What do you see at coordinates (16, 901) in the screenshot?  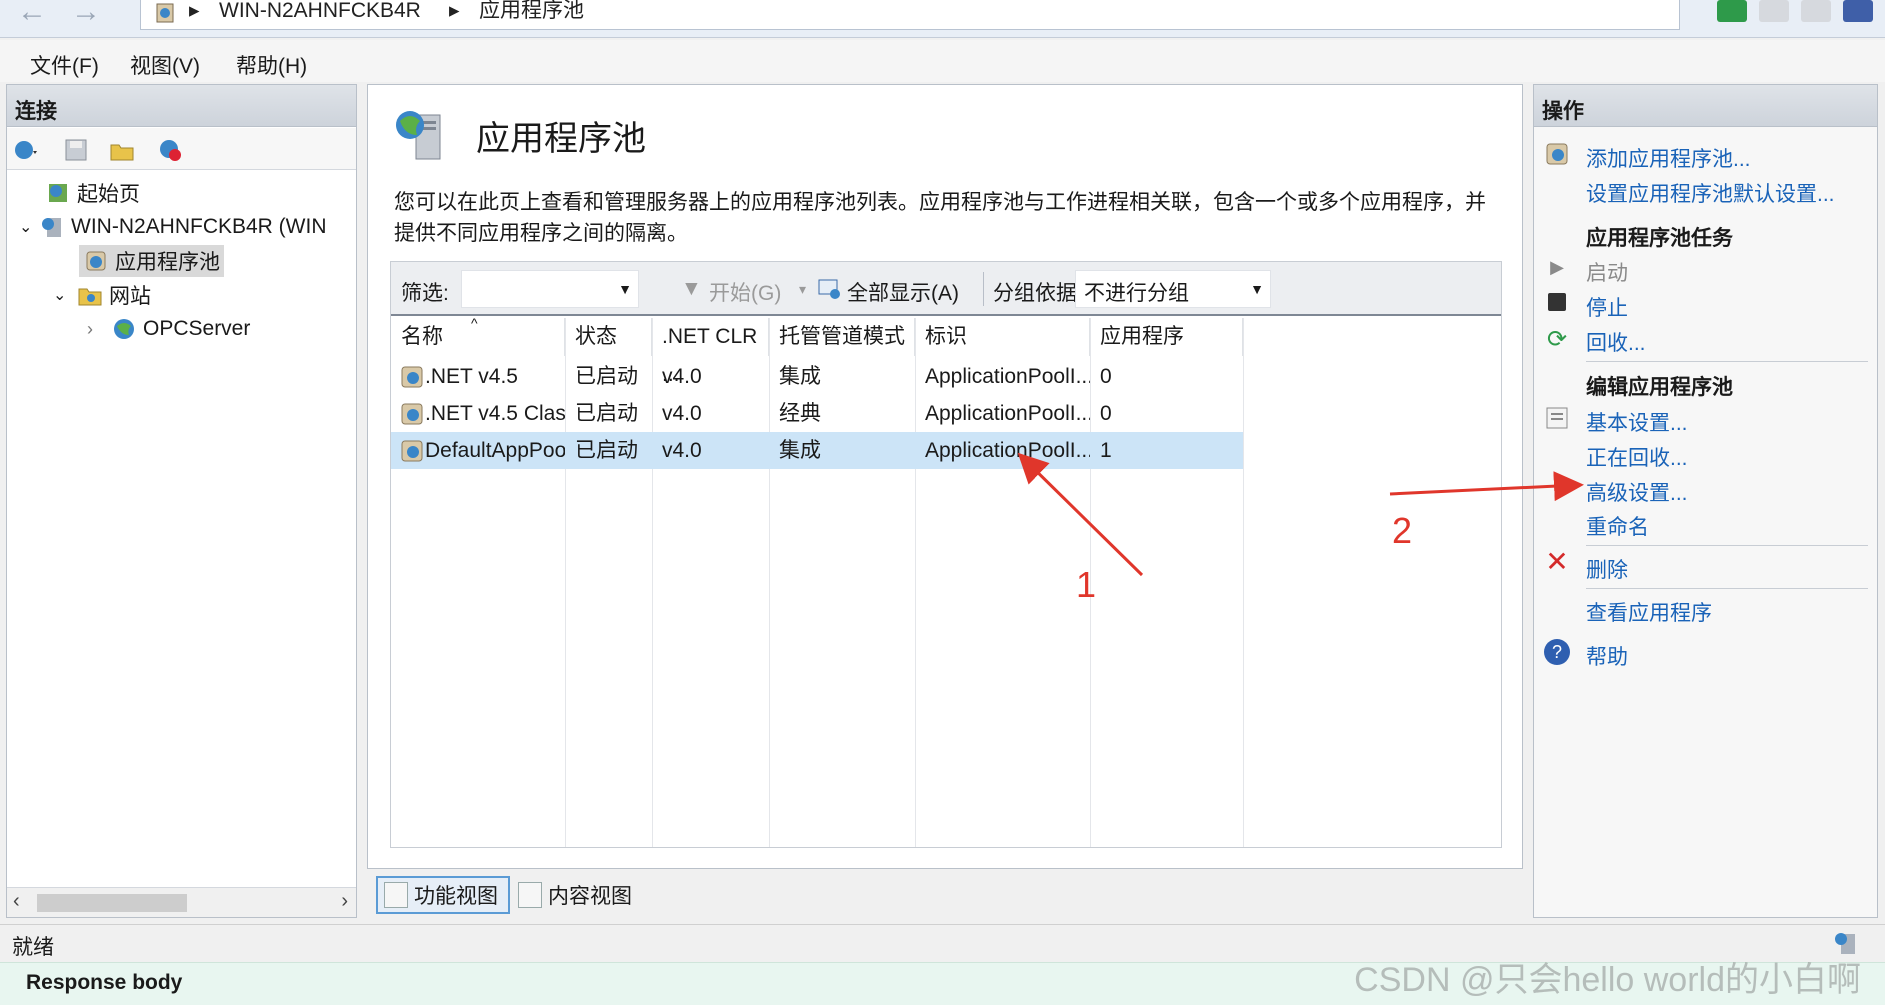 I see `scroll-left-icon: ‹` at bounding box center [16, 901].